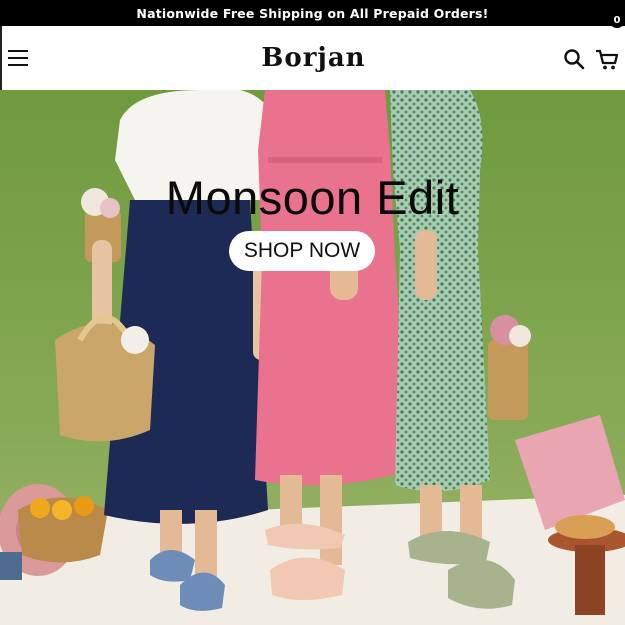 The width and height of the screenshot is (625, 625). What do you see at coordinates (302, 251) in the screenshot?
I see `shop-now-button: SHOP NOW` at bounding box center [302, 251].